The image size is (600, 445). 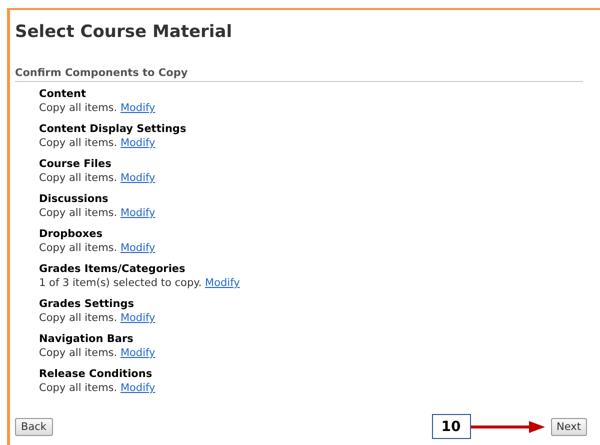 I want to click on component-name: Discussions, so click(x=73, y=199).